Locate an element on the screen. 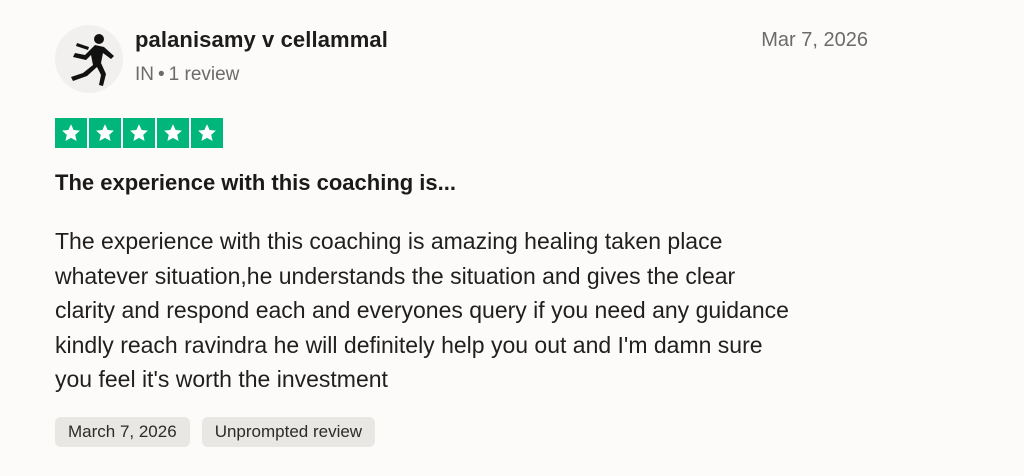  star-rating is located at coordinates (139, 133).